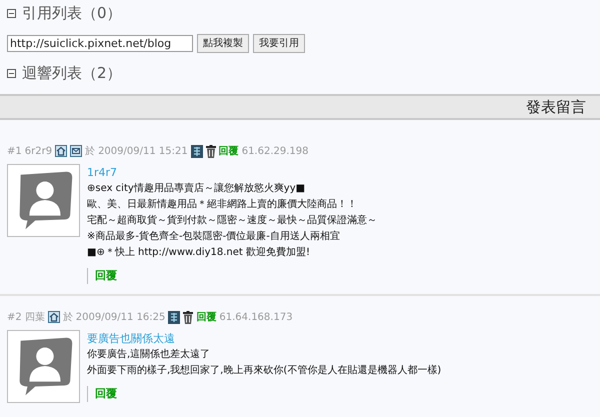 The height and width of the screenshot is (417, 600). What do you see at coordinates (232, 173) in the screenshot?
I see `comment-title: 1r4r7` at bounding box center [232, 173].